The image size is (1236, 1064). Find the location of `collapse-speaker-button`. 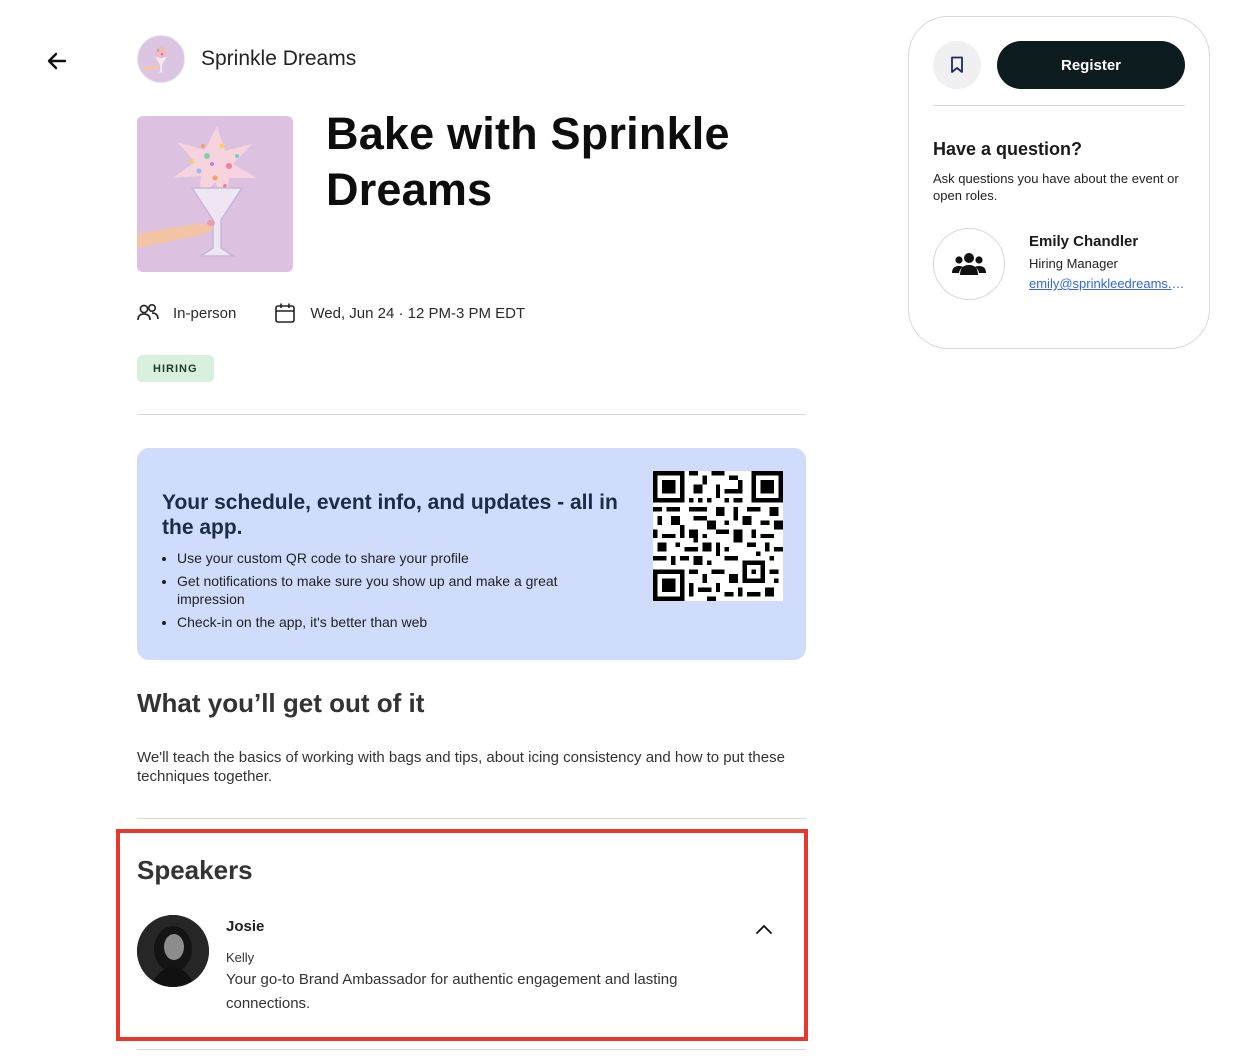

collapse-speaker-button is located at coordinates (764, 929).